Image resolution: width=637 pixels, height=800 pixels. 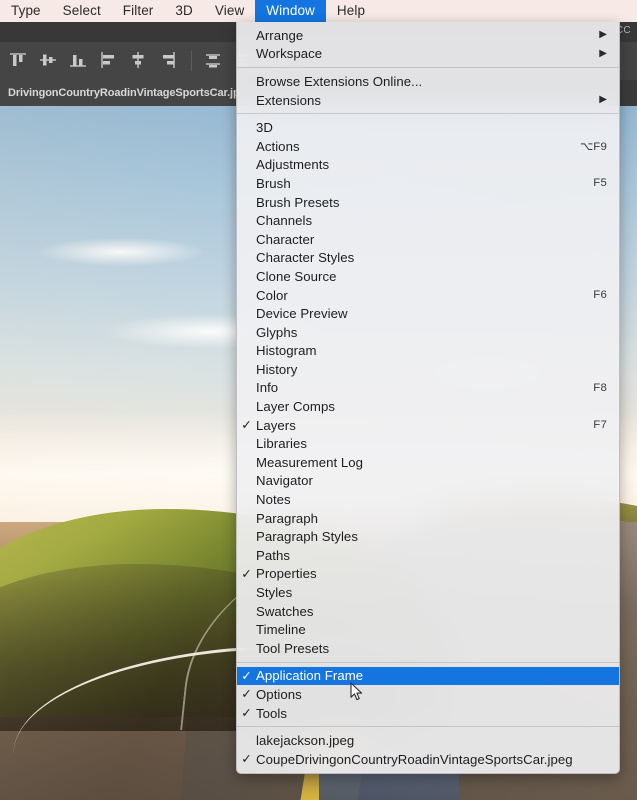 I want to click on menu-item-label: Paragraph, so click(x=287, y=518).